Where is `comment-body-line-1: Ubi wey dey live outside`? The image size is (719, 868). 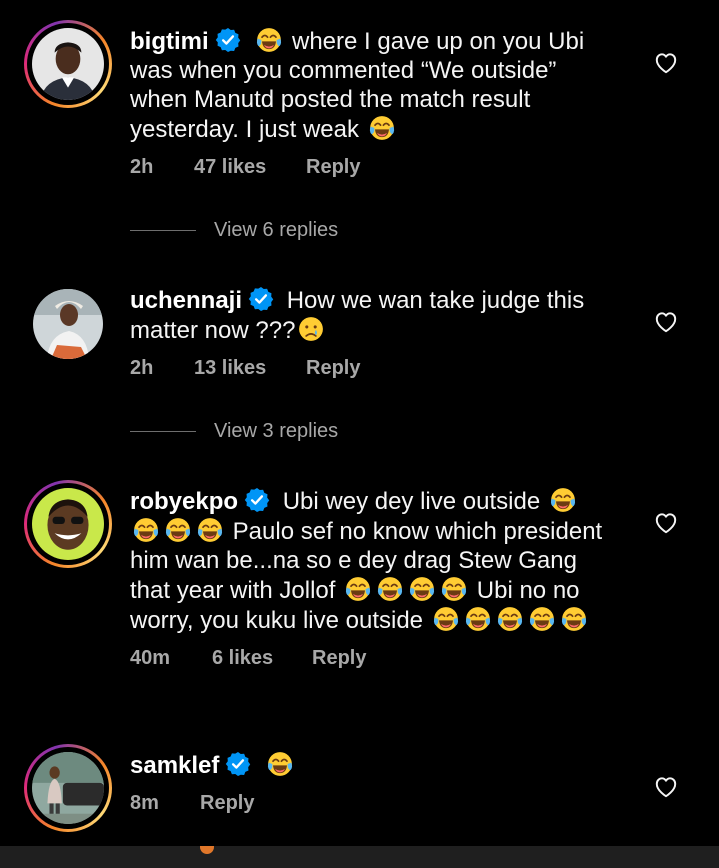 comment-body-line-1: Ubi wey dey live outside is located at coordinates (411, 501).